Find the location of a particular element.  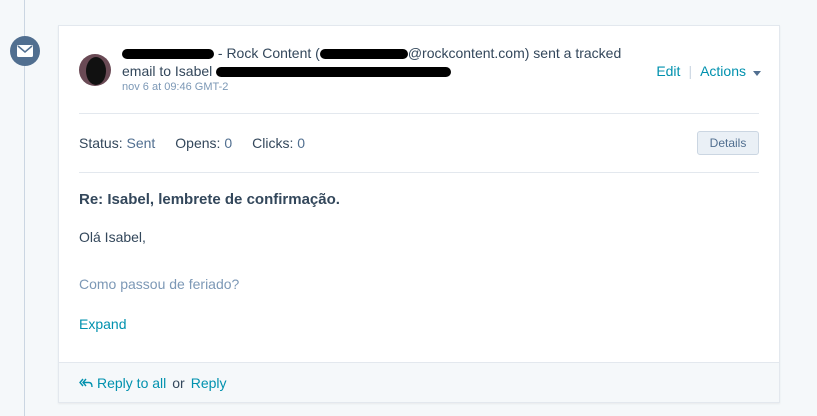

redacted-recipient is located at coordinates (334, 72).